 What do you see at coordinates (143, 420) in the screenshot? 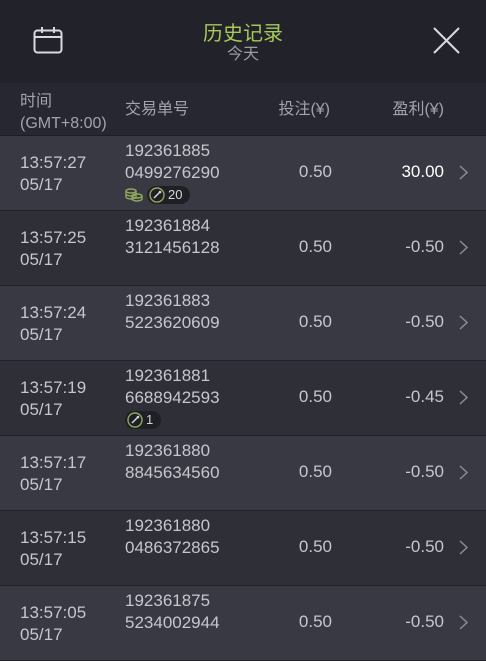
I see `free-spin-badge: 1` at bounding box center [143, 420].